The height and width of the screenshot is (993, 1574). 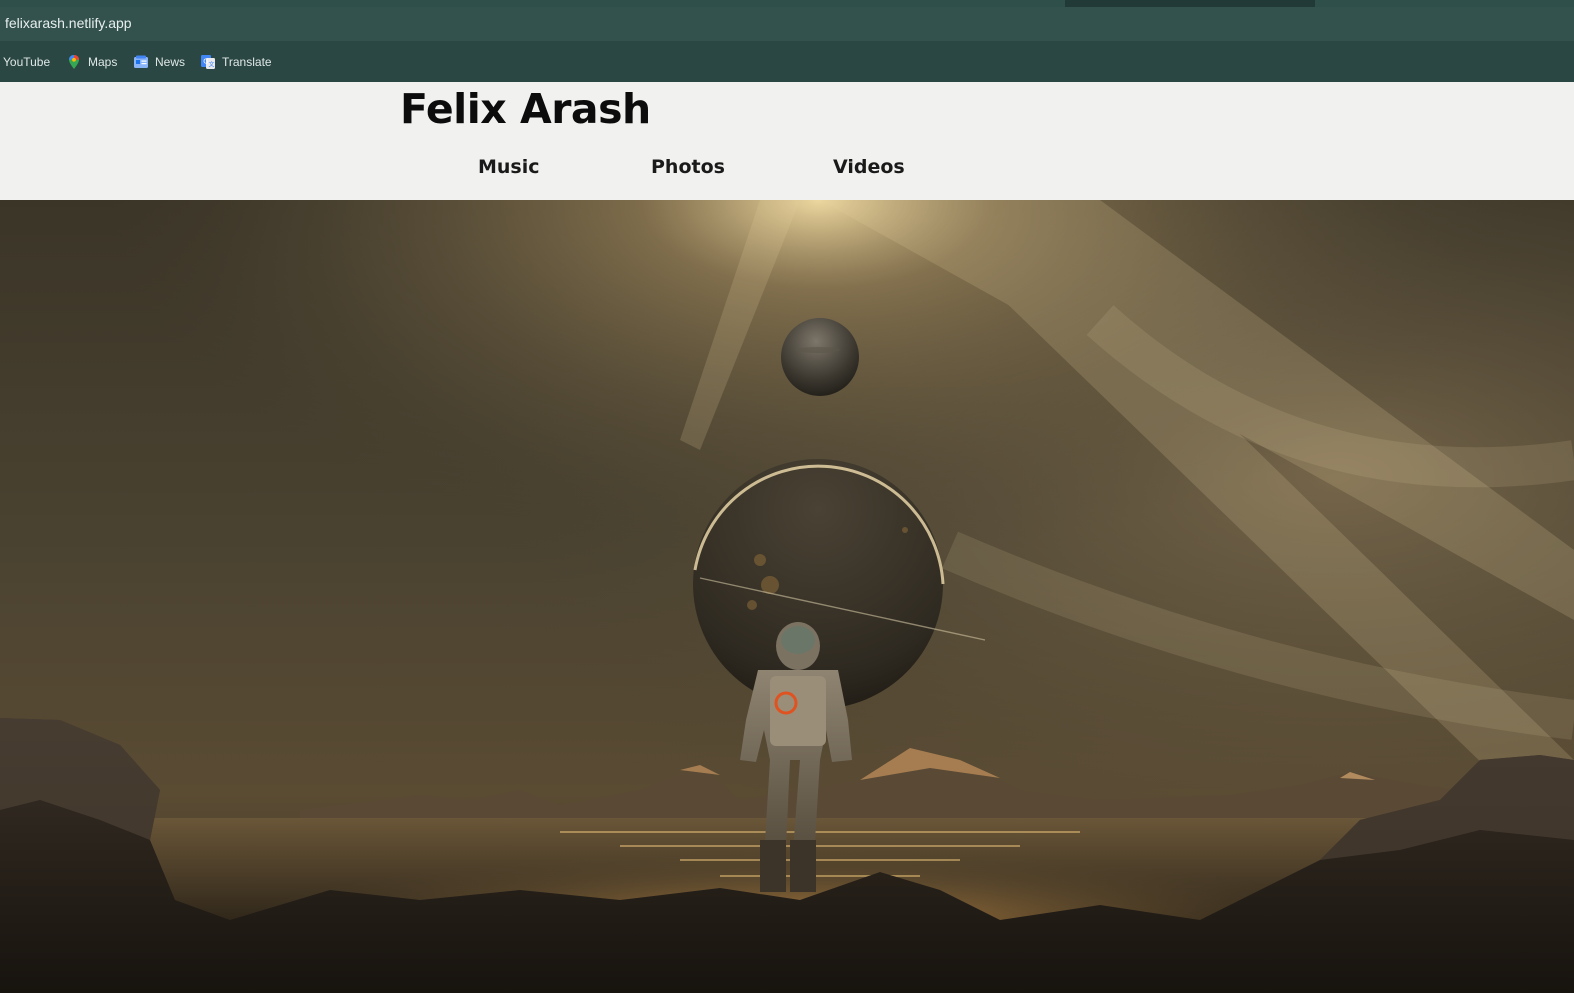 I want to click on bookmark-maps: Maps, so click(x=91, y=62).